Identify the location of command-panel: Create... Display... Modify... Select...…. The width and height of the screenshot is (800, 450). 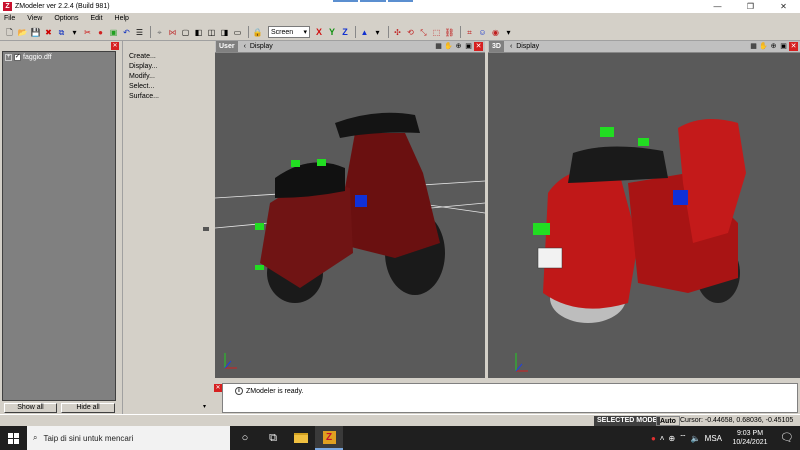
(166, 227).